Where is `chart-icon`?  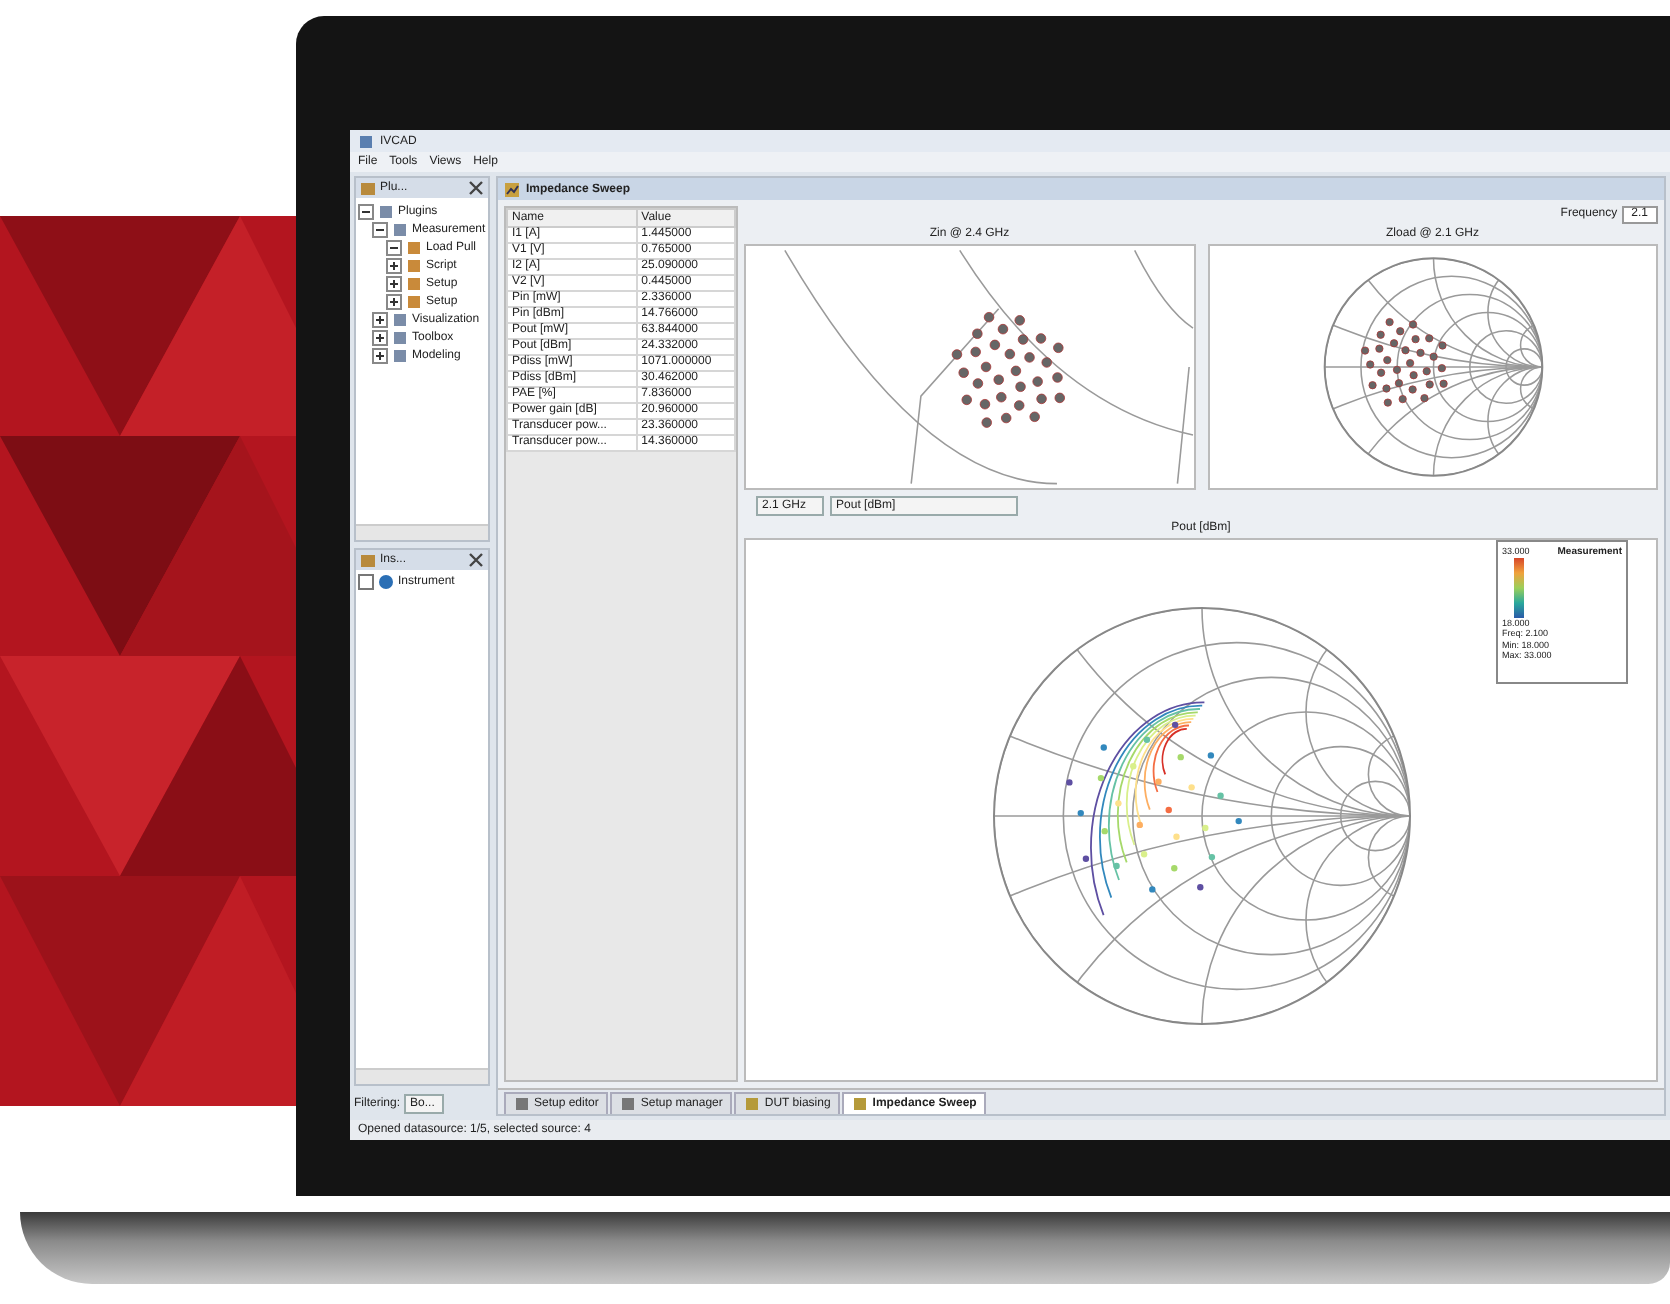 chart-icon is located at coordinates (512, 189).